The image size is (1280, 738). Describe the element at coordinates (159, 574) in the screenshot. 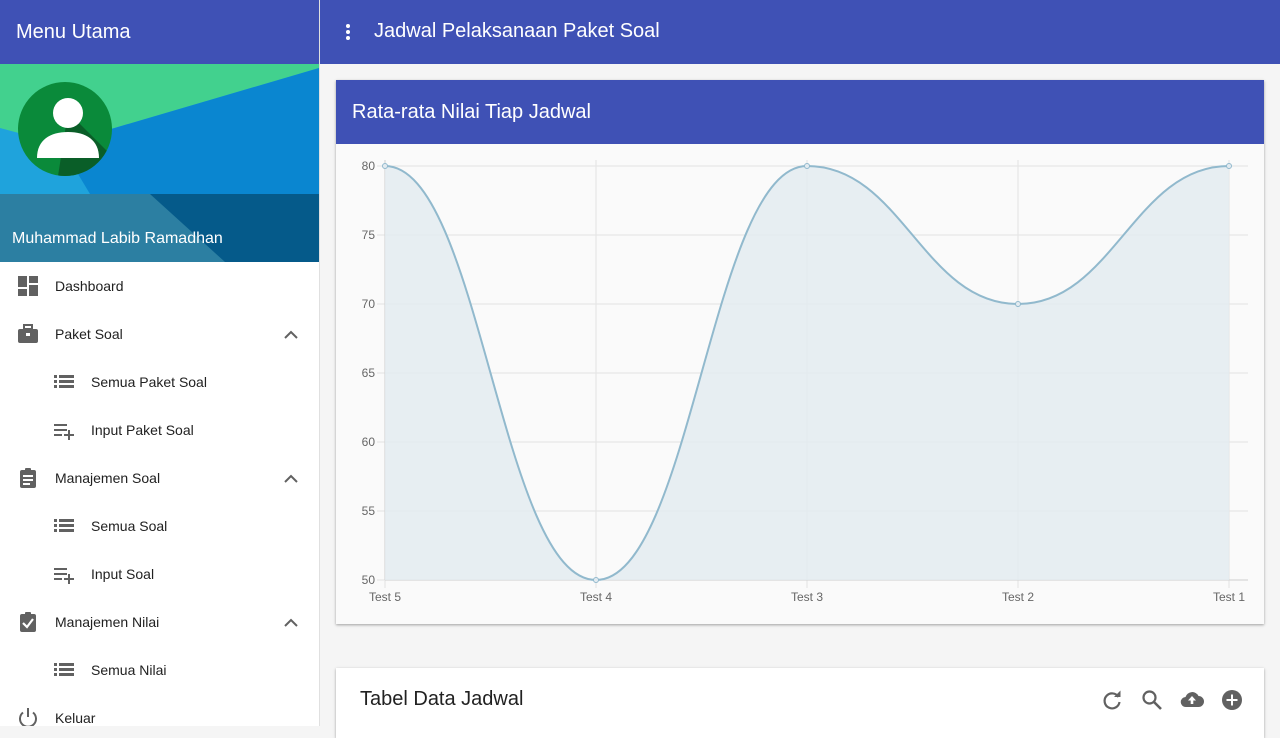

I see `sidebar-item-input-soal: Input Soal` at that location.